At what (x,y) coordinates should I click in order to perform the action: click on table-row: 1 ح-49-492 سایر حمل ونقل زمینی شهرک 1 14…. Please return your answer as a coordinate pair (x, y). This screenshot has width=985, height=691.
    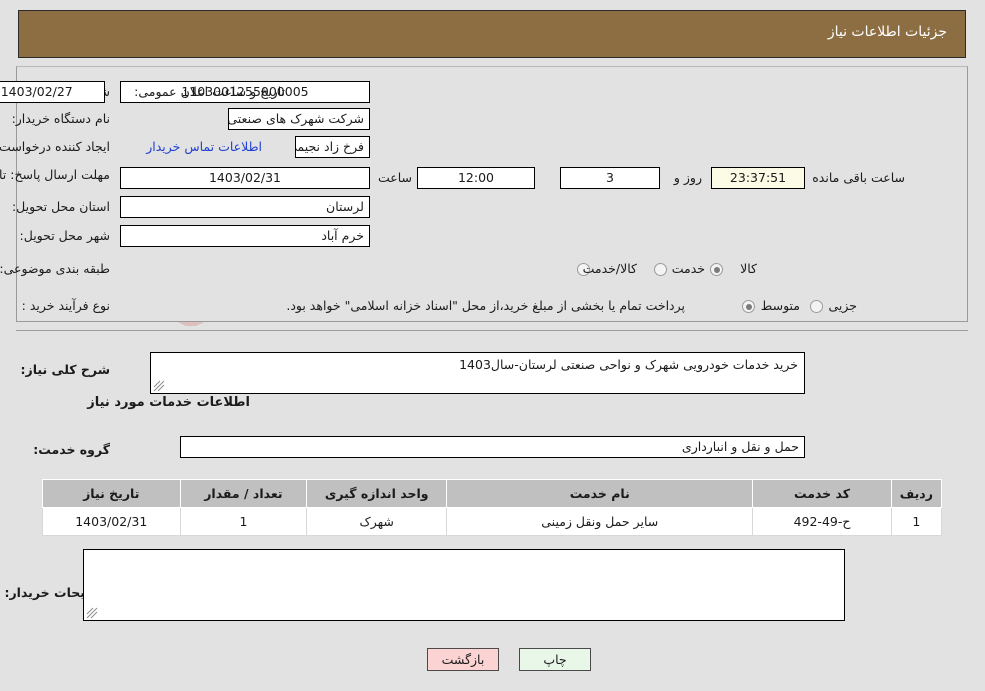
    Looking at the image, I should click on (492, 521).